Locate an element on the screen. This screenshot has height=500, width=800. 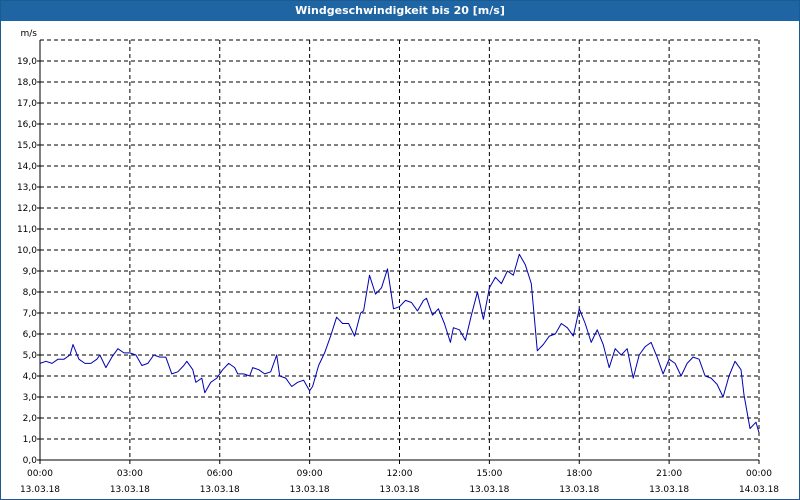
y-tick-label-5: 5,0 is located at coordinates (30, 356).